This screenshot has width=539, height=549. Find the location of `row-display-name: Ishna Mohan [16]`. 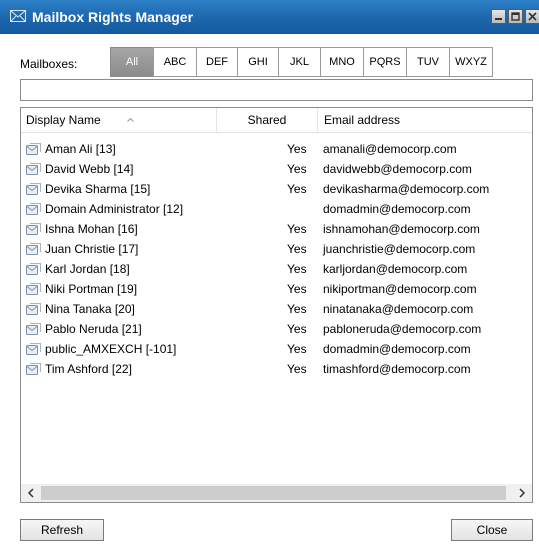

row-display-name: Ishna Mohan [16] is located at coordinates (91, 229).